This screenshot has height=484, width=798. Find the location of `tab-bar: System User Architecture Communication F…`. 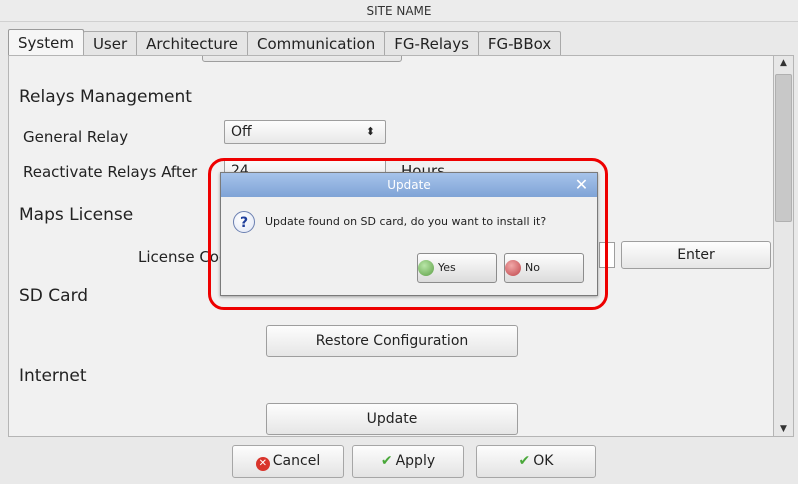

tab-bar: System User Architecture Communication F… is located at coordinates (285, 42).